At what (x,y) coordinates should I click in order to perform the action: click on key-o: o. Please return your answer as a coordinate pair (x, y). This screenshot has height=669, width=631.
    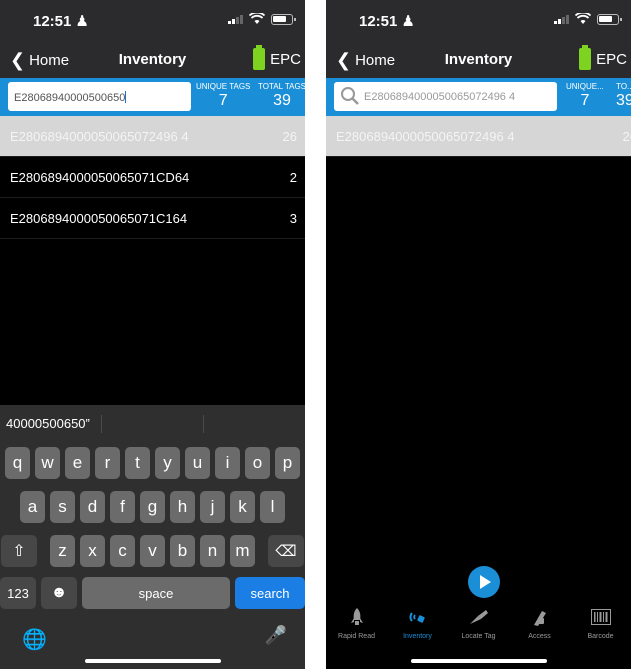
    Looking at the image, I should click on (257, 463).